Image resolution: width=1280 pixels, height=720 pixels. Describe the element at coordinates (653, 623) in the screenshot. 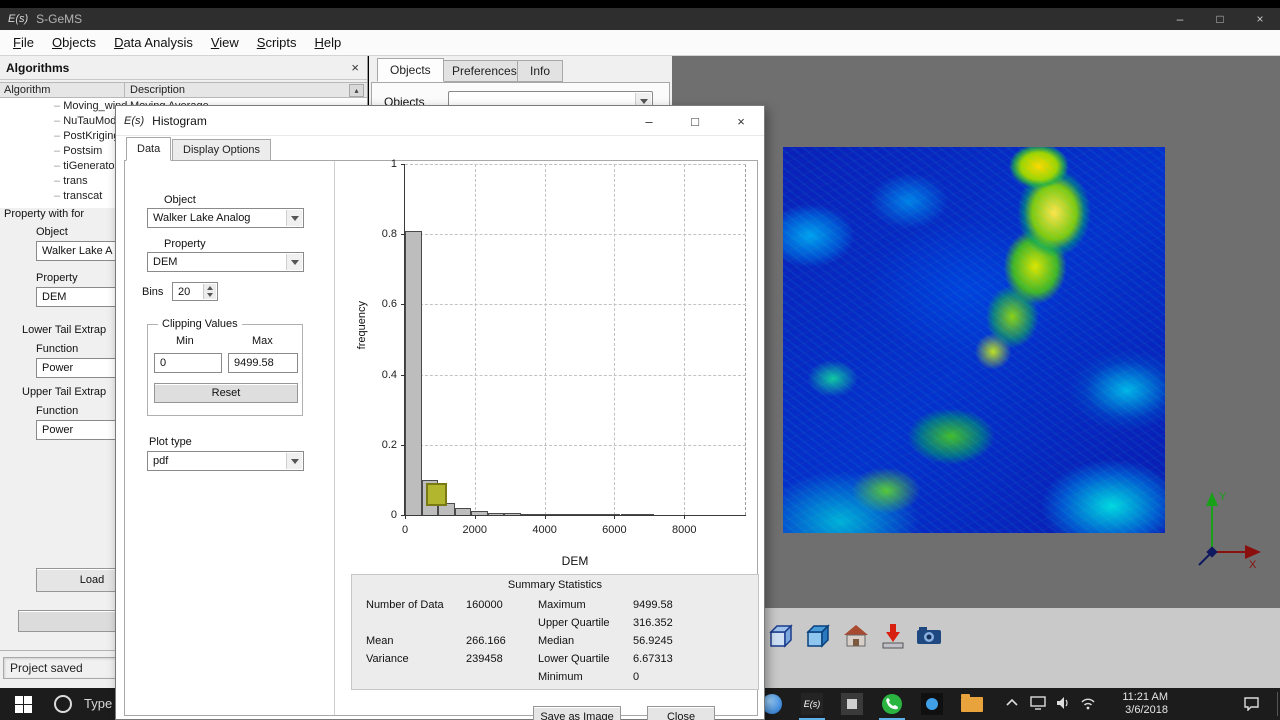

I see `stat-value: 316.352` at that location.